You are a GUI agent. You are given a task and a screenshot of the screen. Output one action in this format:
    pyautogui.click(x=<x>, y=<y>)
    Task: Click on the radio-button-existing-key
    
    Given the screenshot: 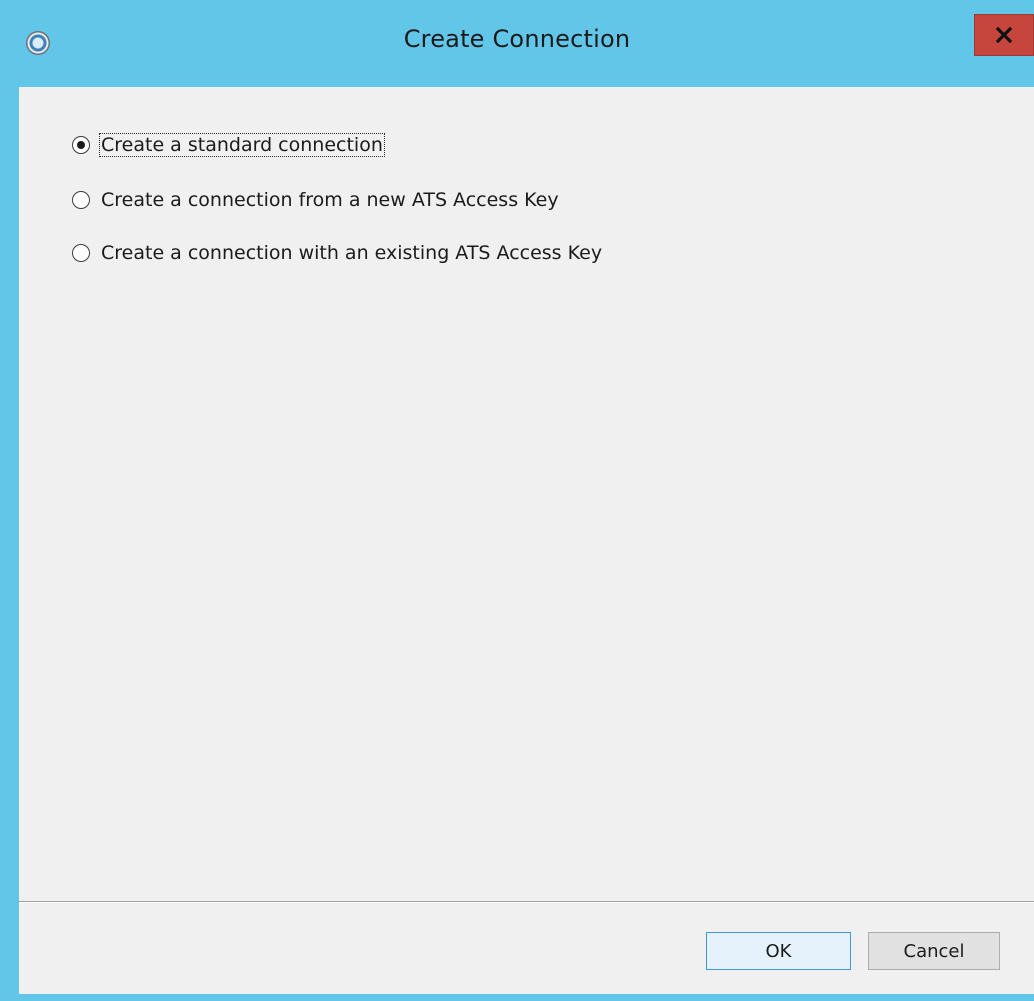 What is the action you would take?
    pyautogui.click(x=81, y=253)
    